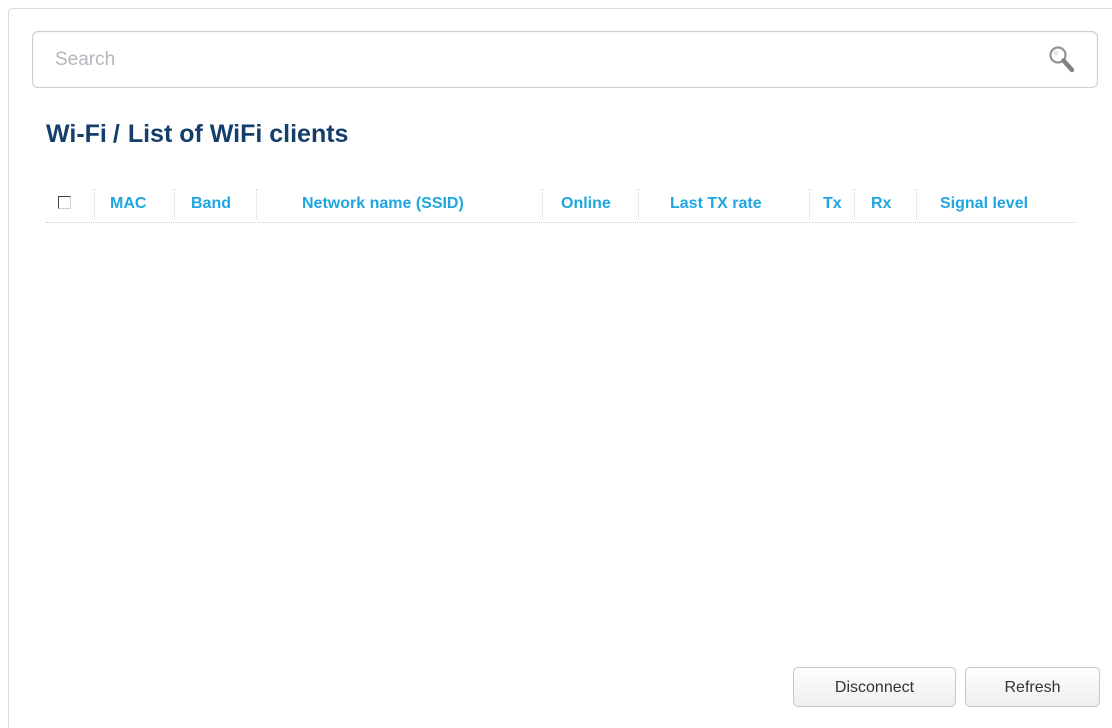 This screenshot has height=728, width=1112. Describe the element at coordinates (874, 687) in the screenshot. I see `disconnect-button: Disconnect` at that location.